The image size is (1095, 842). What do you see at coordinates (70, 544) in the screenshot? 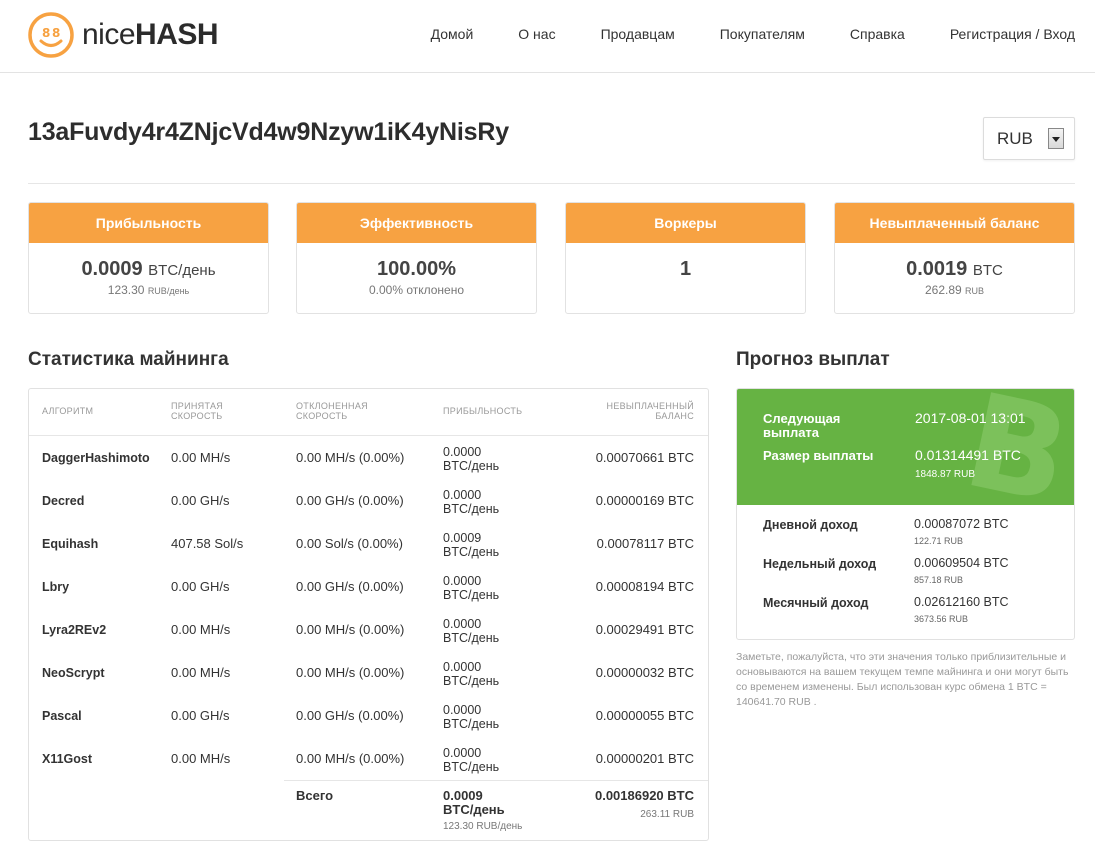
I see `algo-cell: Equihash` at bounding box center [70, 544].